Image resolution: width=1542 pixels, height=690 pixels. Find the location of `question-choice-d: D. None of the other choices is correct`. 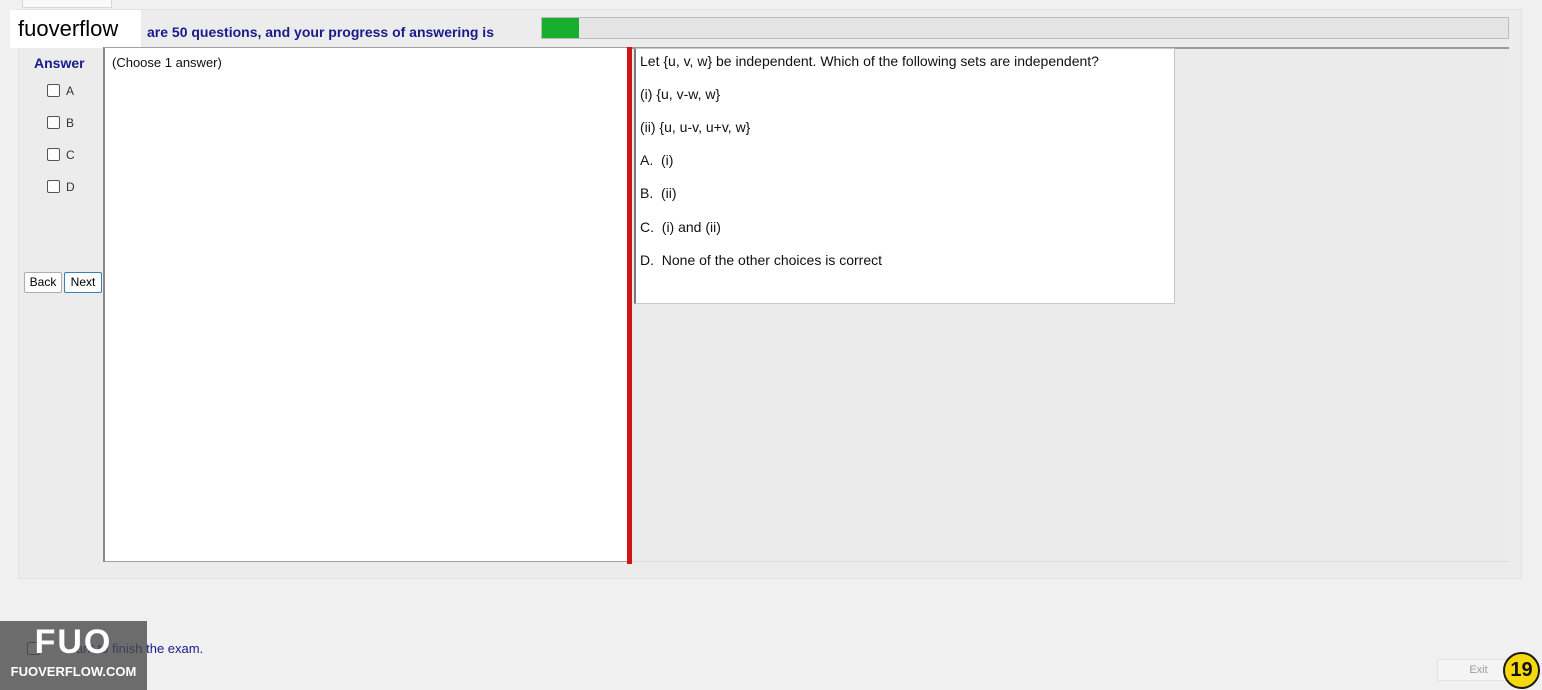

question-choice-d: D. None of the other choices is correct is located at coordinates (761, 260).